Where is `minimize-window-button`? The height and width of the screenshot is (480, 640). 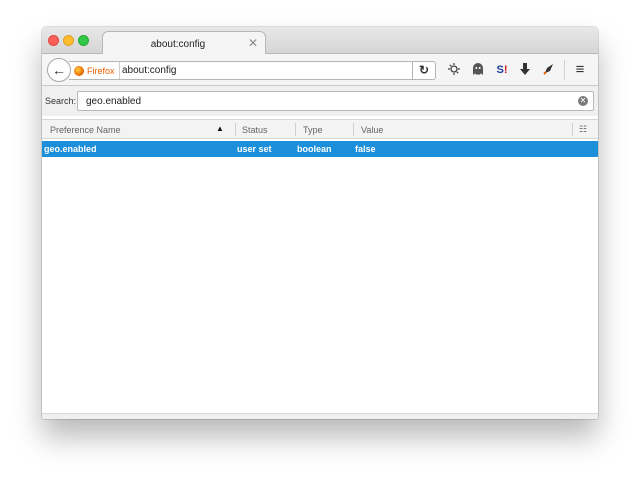 minimize-window-button is located at coordinates (68, 40).